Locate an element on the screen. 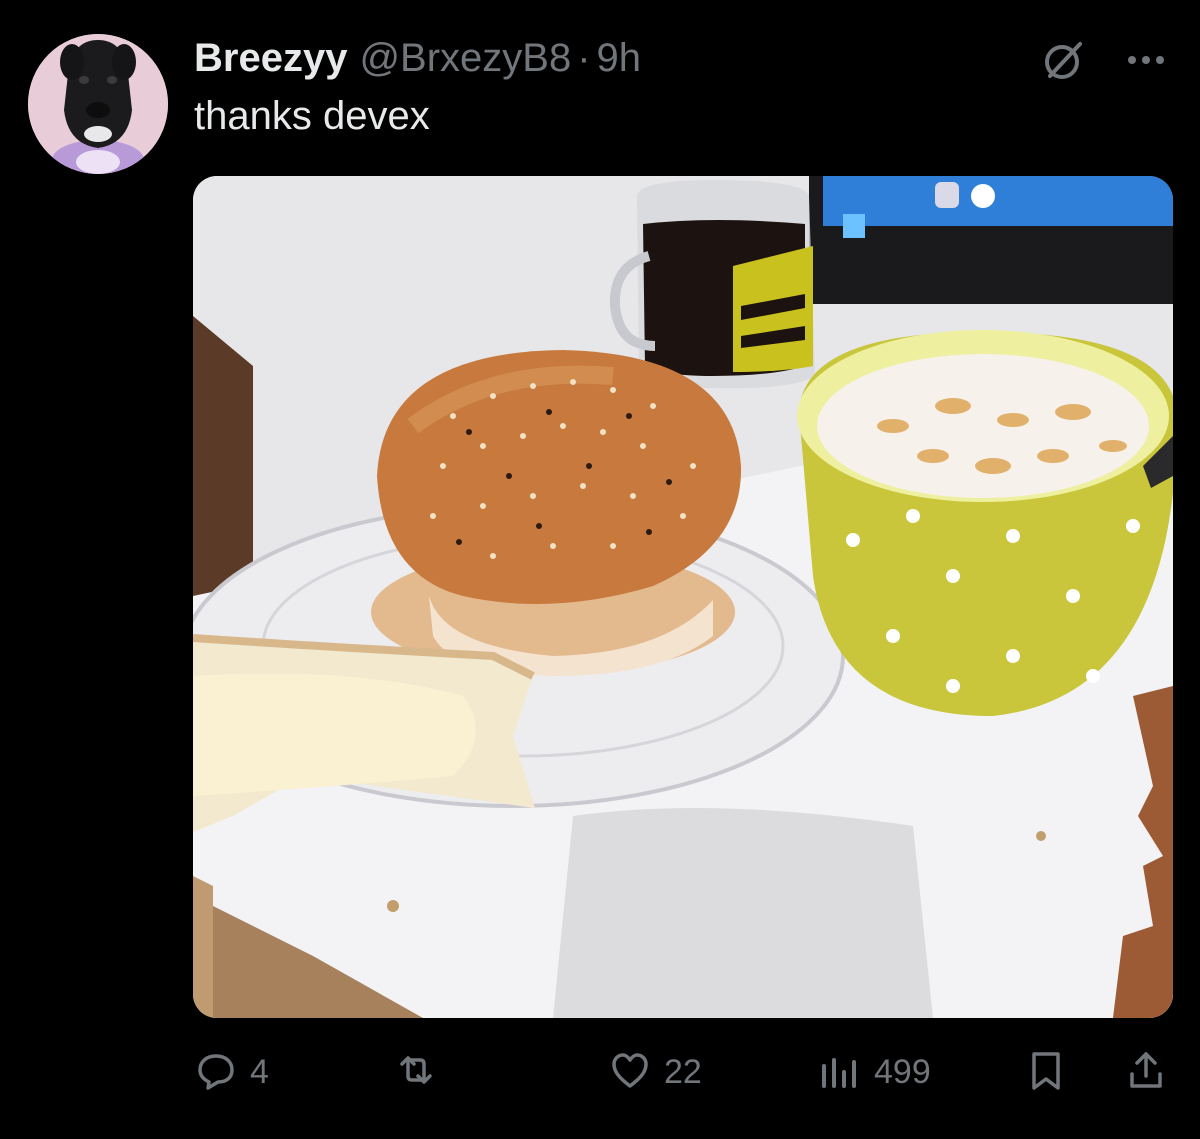 The width and height of the screenshot is (1200, 1139). dog-avatar-image is located at coordinates (98, 104).